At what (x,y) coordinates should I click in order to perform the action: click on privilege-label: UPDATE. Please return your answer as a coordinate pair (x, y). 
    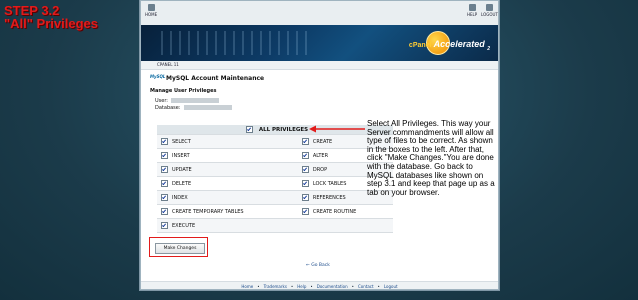
    Looking at the image, I should click on (182, 170).